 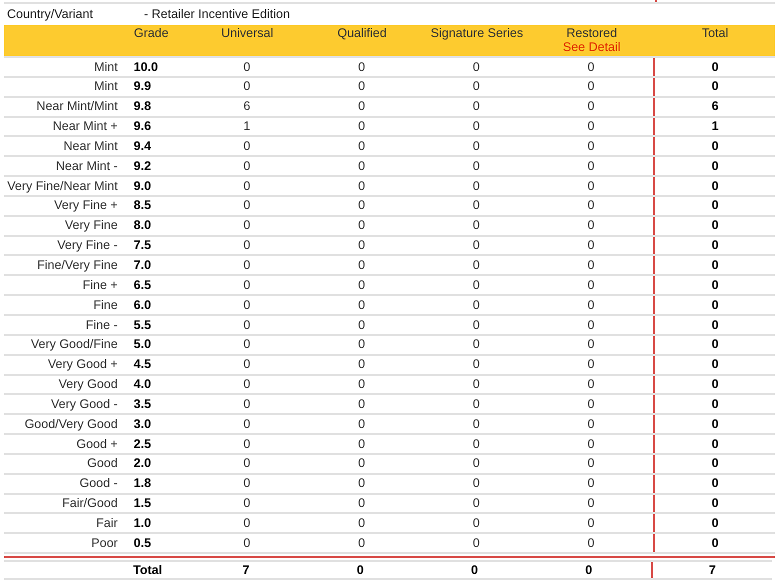 What do you see at coordinates (143, 385) in the screenshot?
I see `grade-value: 4.0` at bounding box center [143, 385].